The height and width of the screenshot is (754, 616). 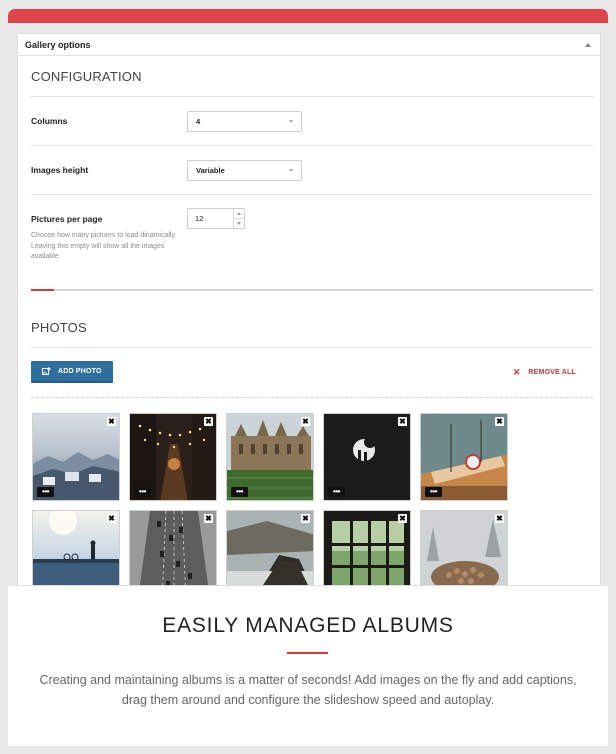 What do you see at coordinates (239, 223) in the screenshot?
I see `stepper-down-icon` at bounding box center [239, 223].